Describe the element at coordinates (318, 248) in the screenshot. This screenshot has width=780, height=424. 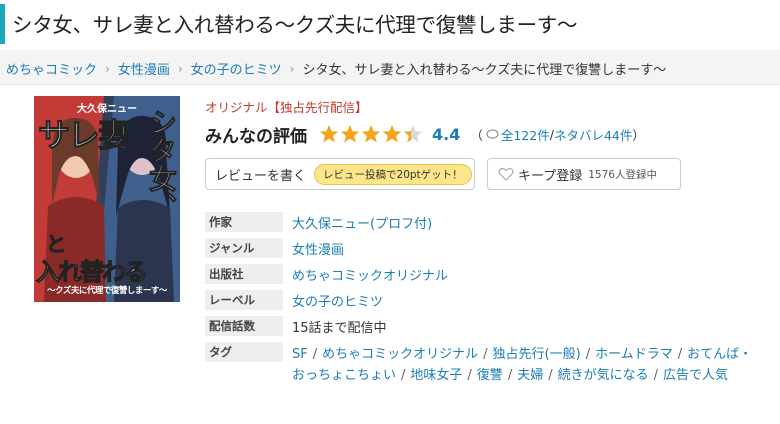
I see `genre-link: 女性漫画` at that location.